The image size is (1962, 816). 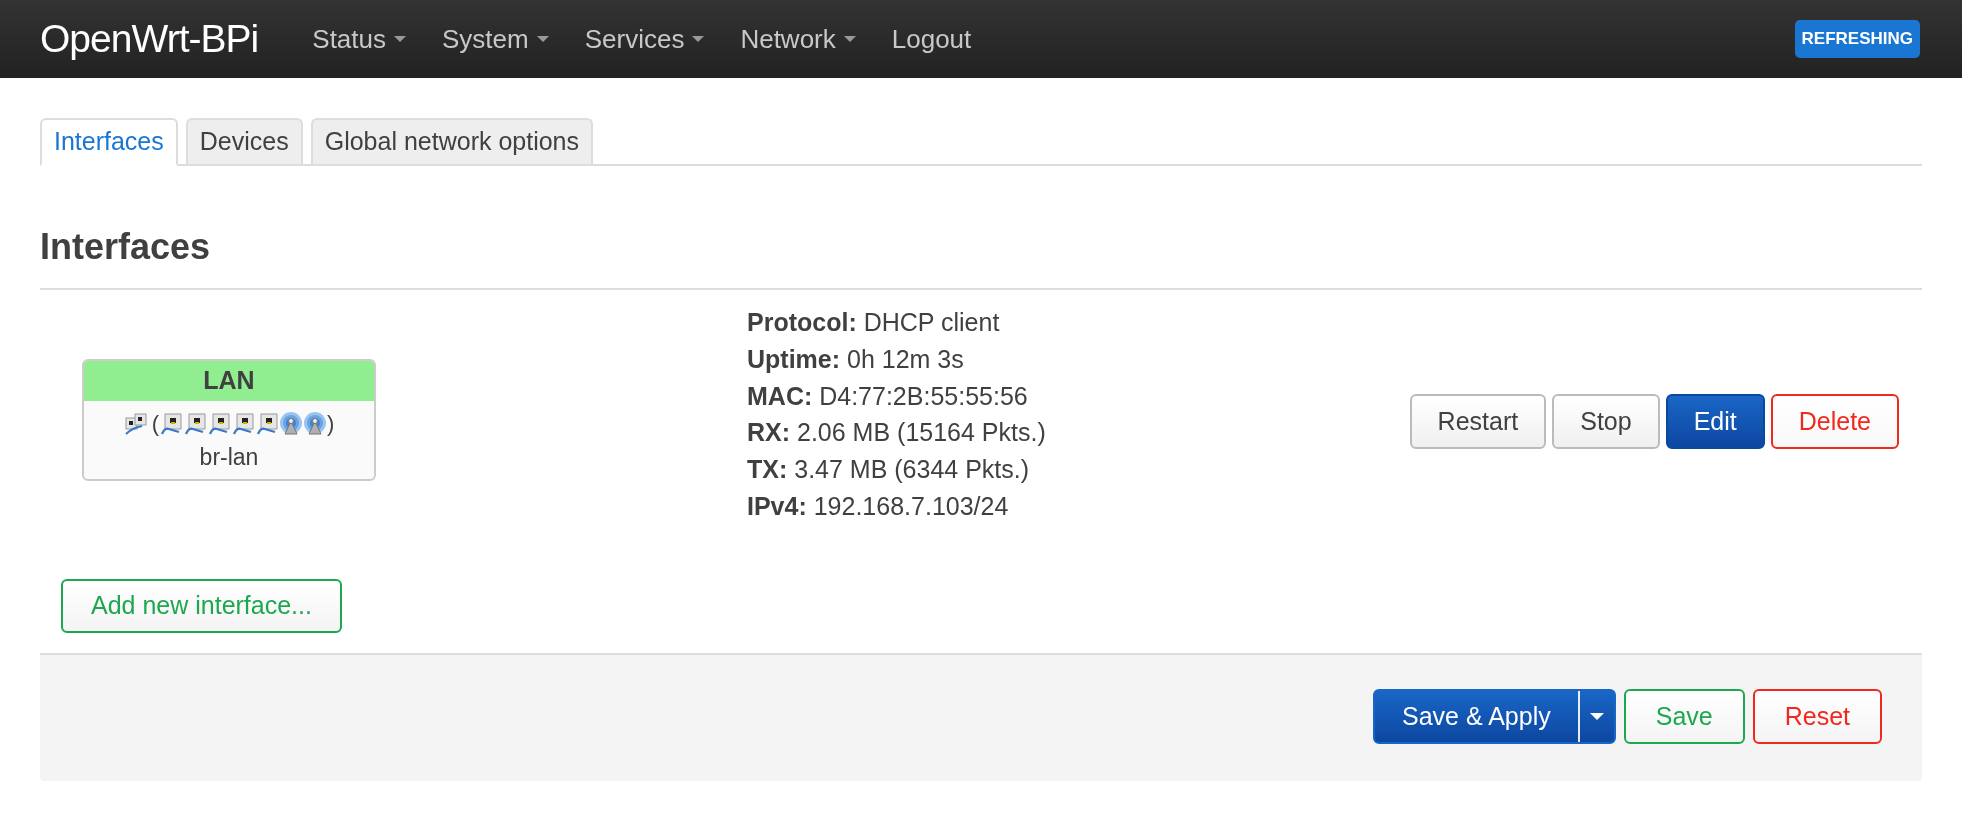 What do you see at coordinates (1715, 421) in the screenshot?
I see `primary-button: Edit` at bounding box center [1715, 421].